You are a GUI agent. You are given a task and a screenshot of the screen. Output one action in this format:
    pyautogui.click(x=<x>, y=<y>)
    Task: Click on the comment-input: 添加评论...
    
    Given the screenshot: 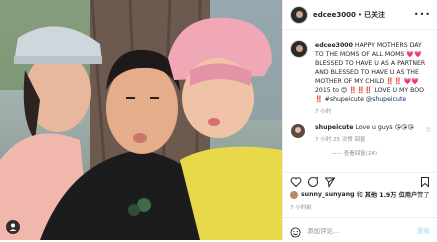 What is the action you would take?
    pyautogui.click(x=323, y=230)
    